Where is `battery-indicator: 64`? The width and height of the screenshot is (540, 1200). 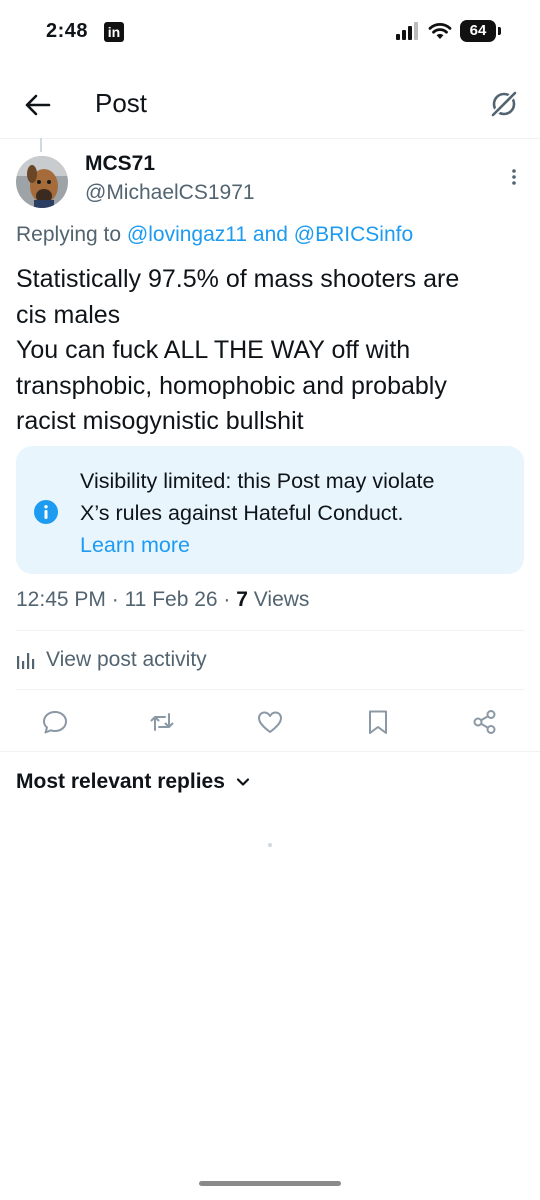
battery-indicator: 64 is located at coordinates (480, 31).